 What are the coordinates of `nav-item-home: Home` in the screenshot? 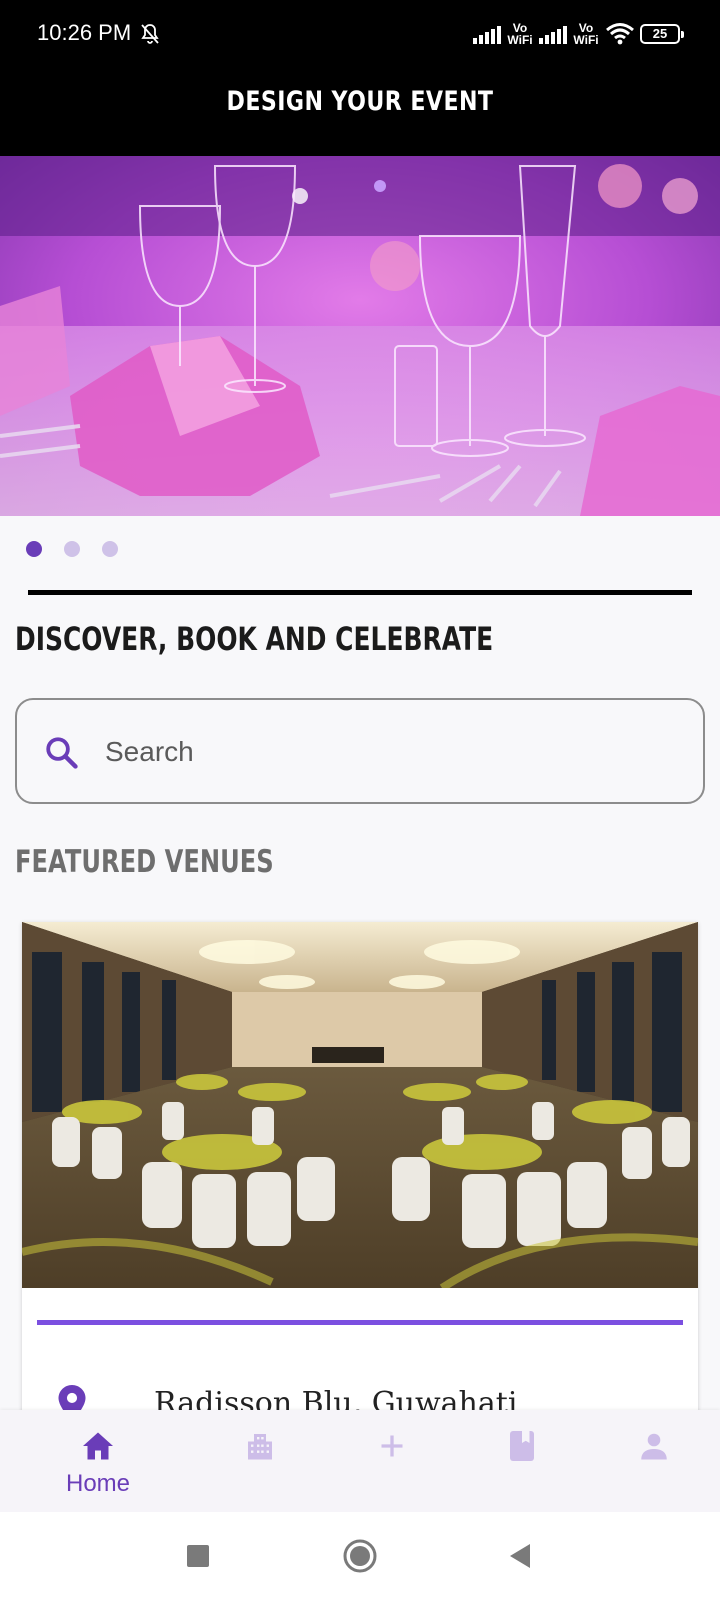 It's located at (98, 1461).